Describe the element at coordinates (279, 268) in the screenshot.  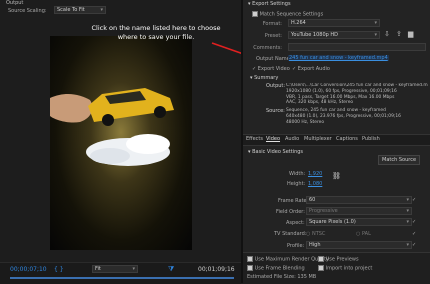
I see `frame-blending-label: Use Frame Blending` at that location.